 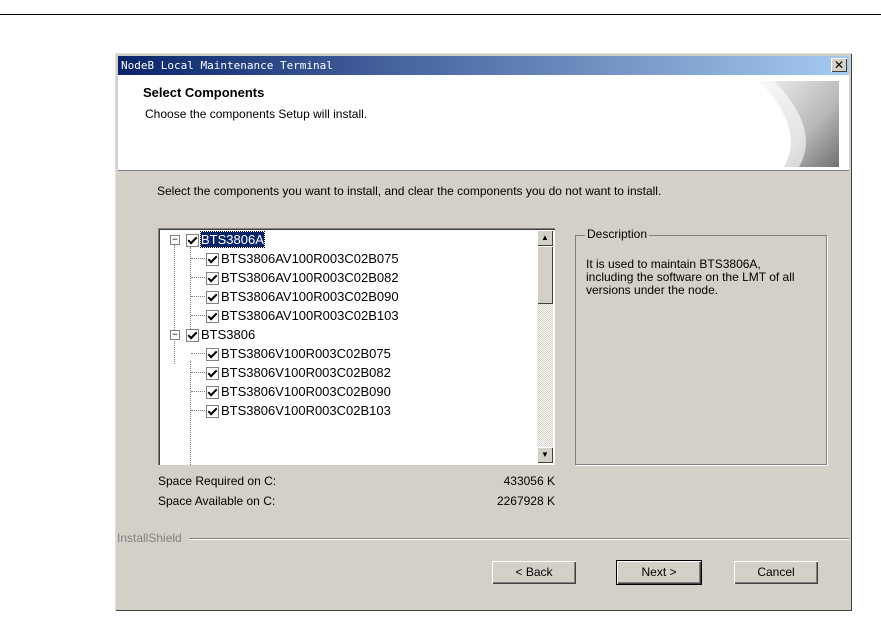 I want to click on tree-item: BTS3806AV100R003C02B103, so click(x=302, y=315).